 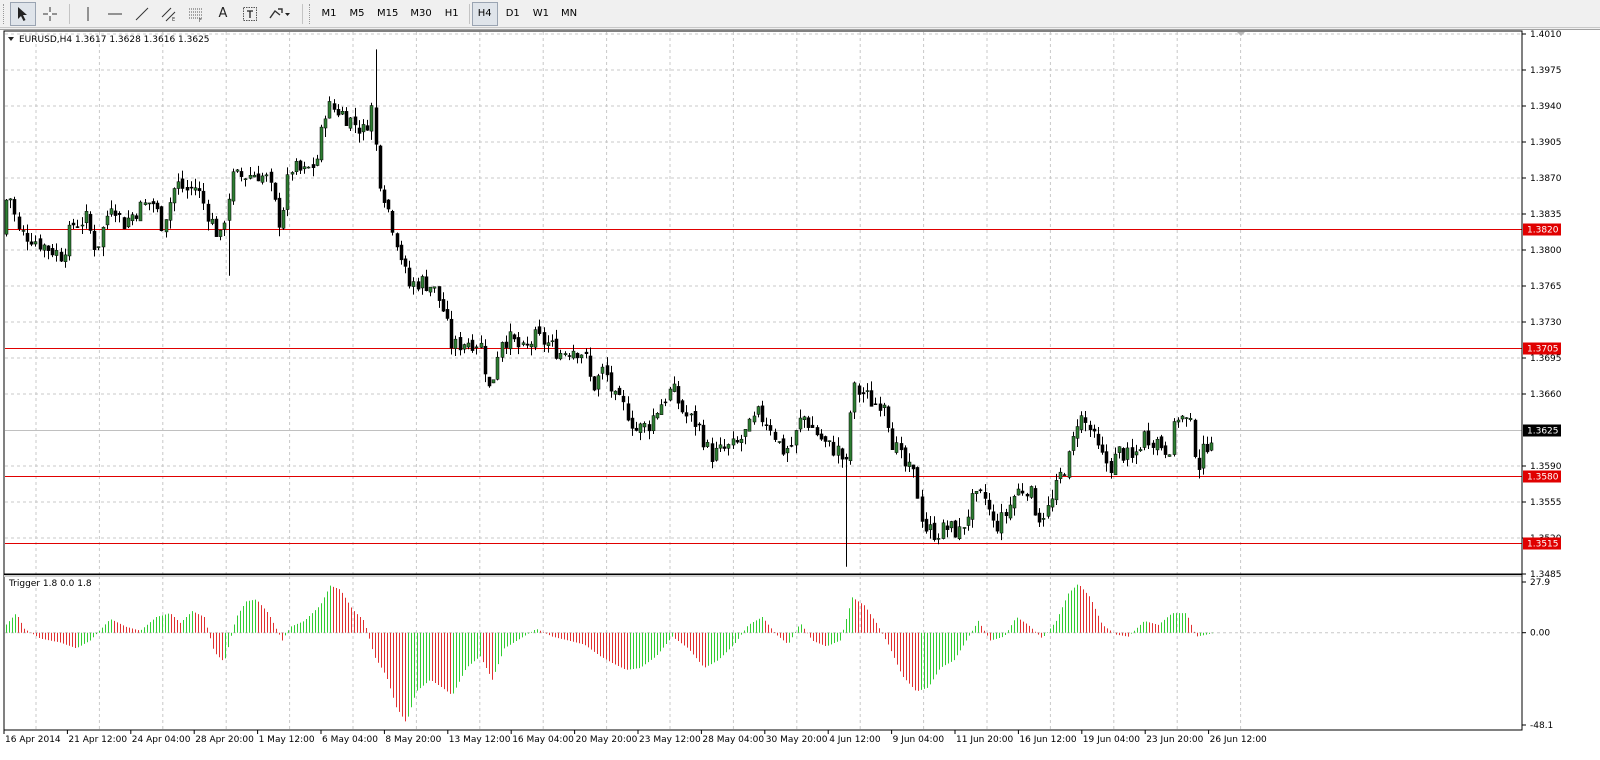 What do you see at coordinates (329, 14) in the screenshot?
I see `timeframe-m1-button: M1` at bounding box center [329, 14].